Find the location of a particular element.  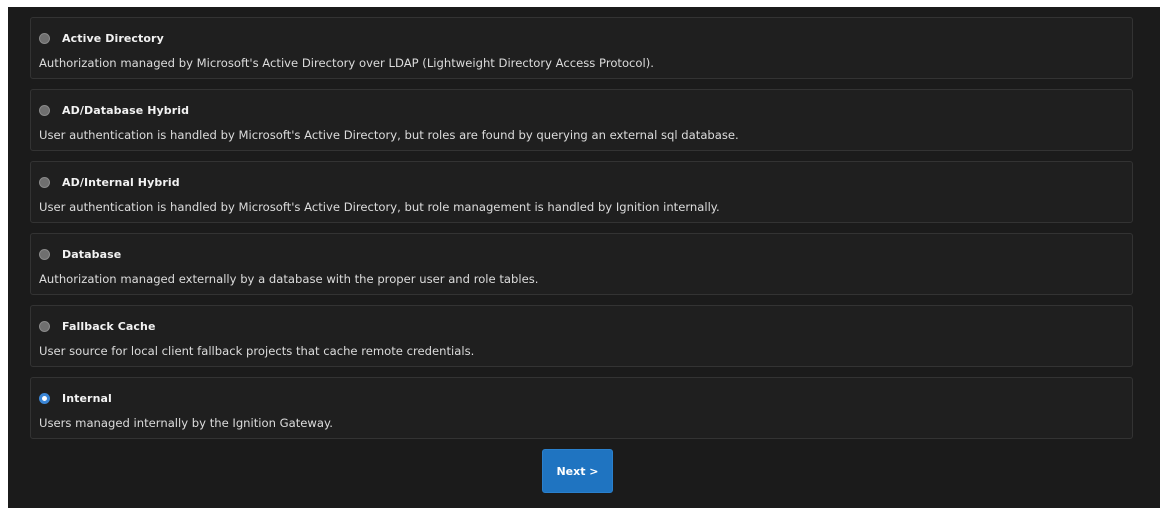

option-header: Internal is located at coordinates (75, 398).